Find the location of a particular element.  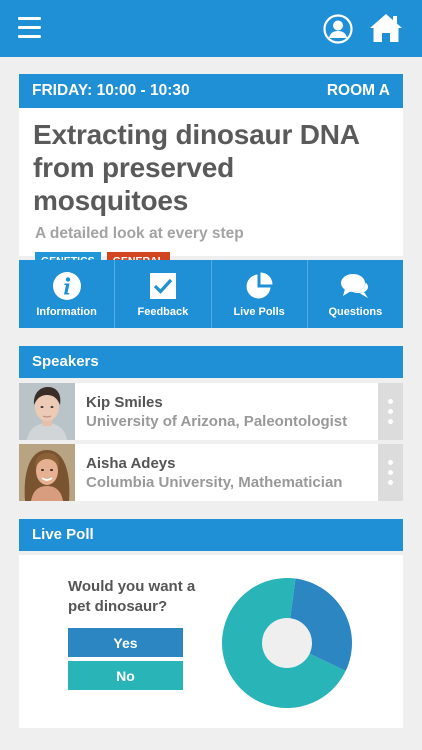

speaker-name: Aisha Adeys is located at coordinates (131, 463).